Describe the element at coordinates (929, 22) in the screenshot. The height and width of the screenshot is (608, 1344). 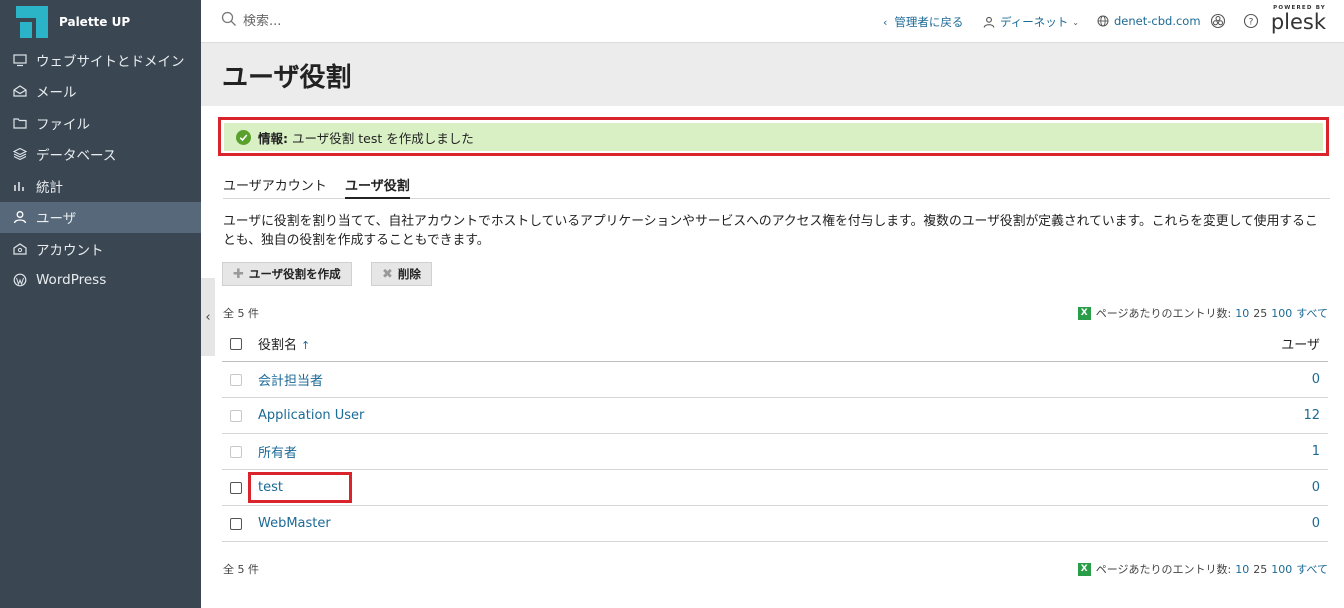
I see `back-to-admin-label: 管理者に戻る` at that location.